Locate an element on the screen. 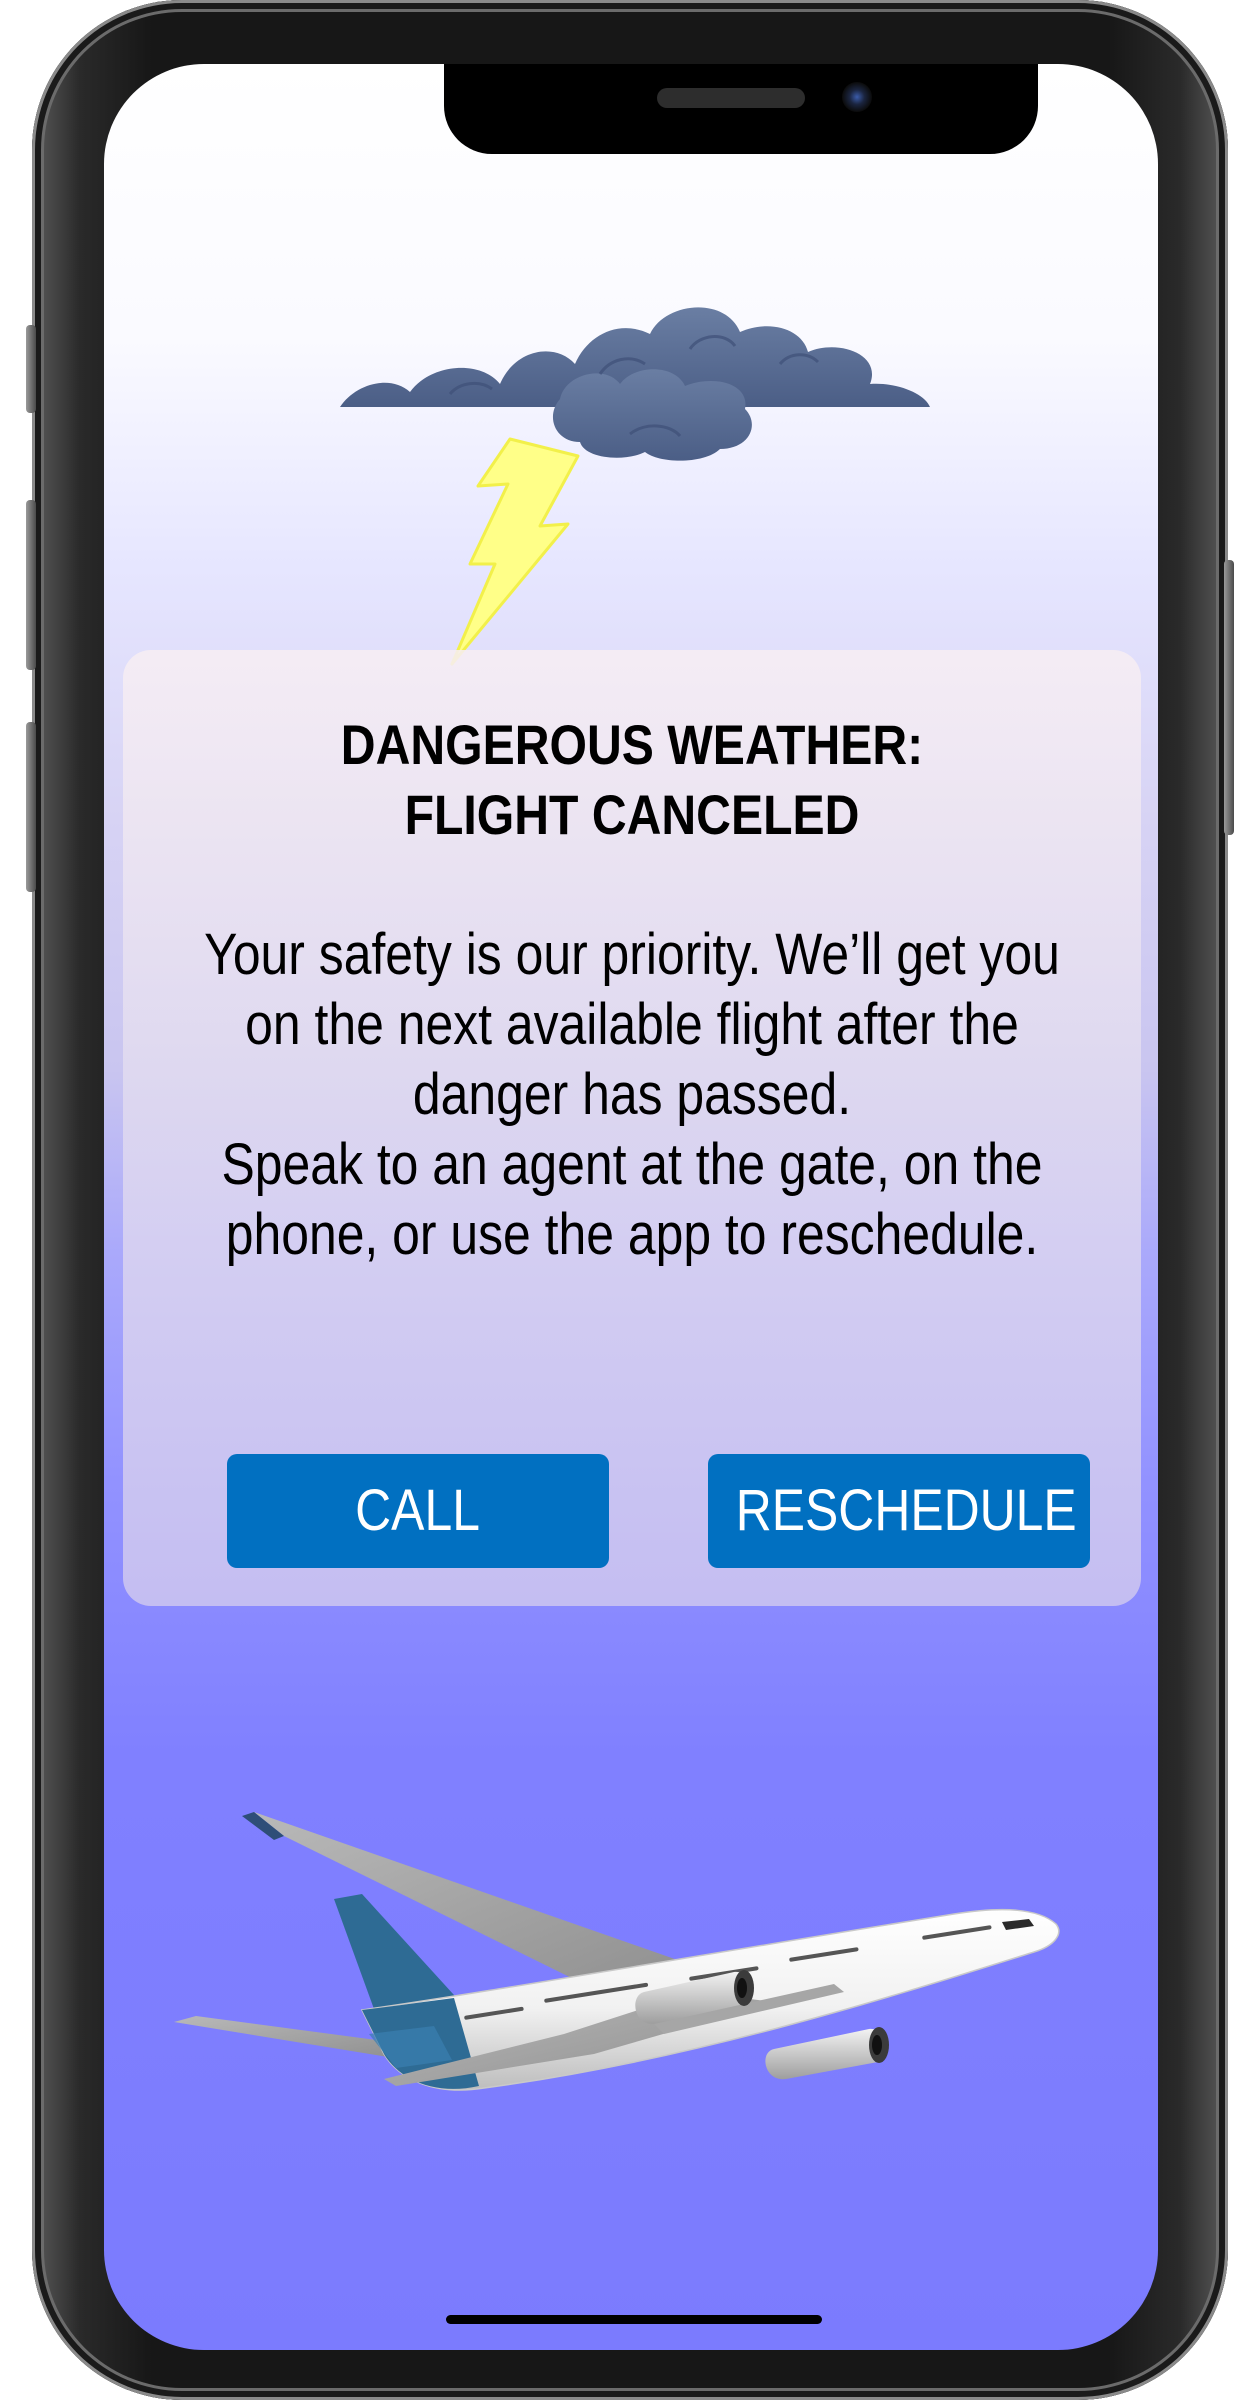 Image resolution: width=1260 pixels, height=2400 pixels. alert-message-line-5: phone, or use the app to reschedule. is located at coordinates (632, 1234).